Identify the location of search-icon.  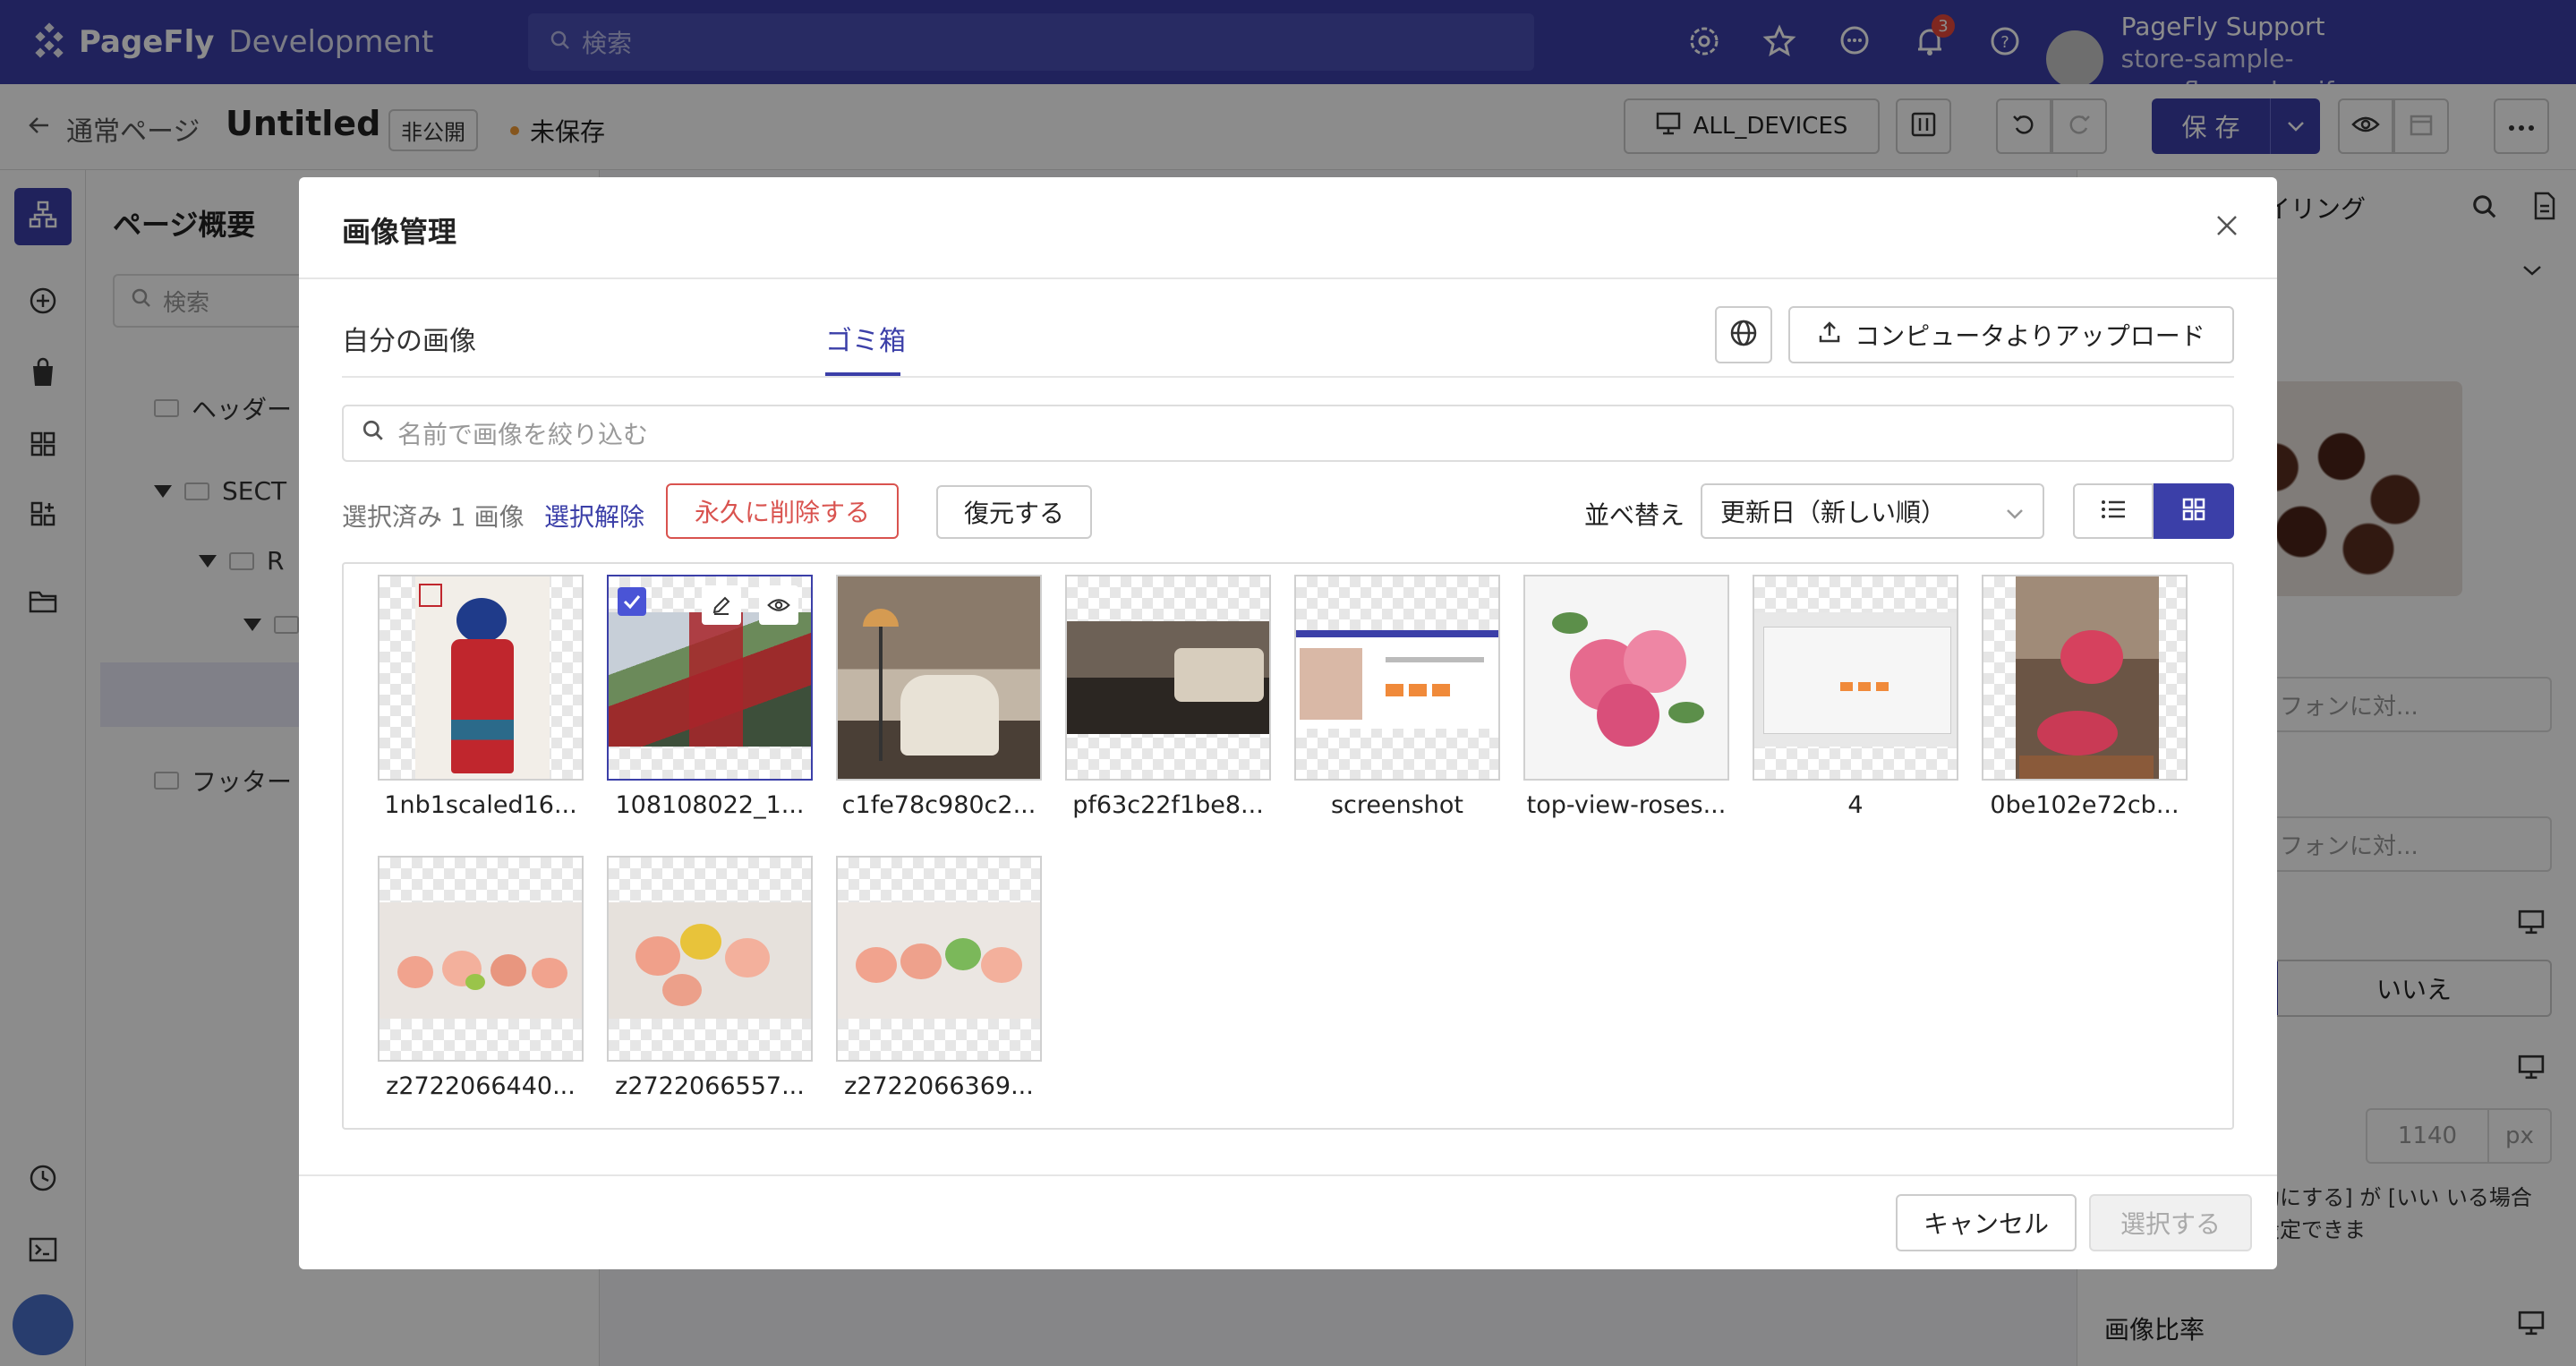
(373, 433).